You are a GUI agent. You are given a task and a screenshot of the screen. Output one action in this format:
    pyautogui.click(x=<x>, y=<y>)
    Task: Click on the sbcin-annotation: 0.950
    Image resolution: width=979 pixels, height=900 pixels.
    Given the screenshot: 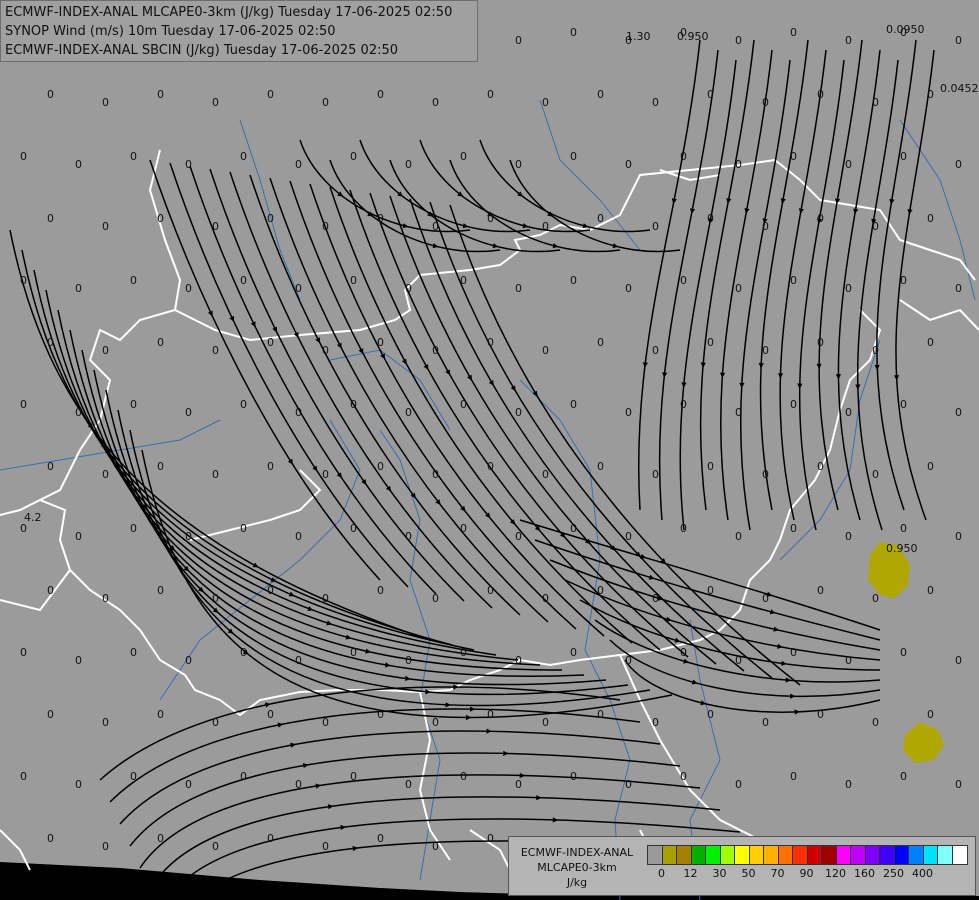 What is the action you would take?
    pyautogui.click(x=902, y=548)
    